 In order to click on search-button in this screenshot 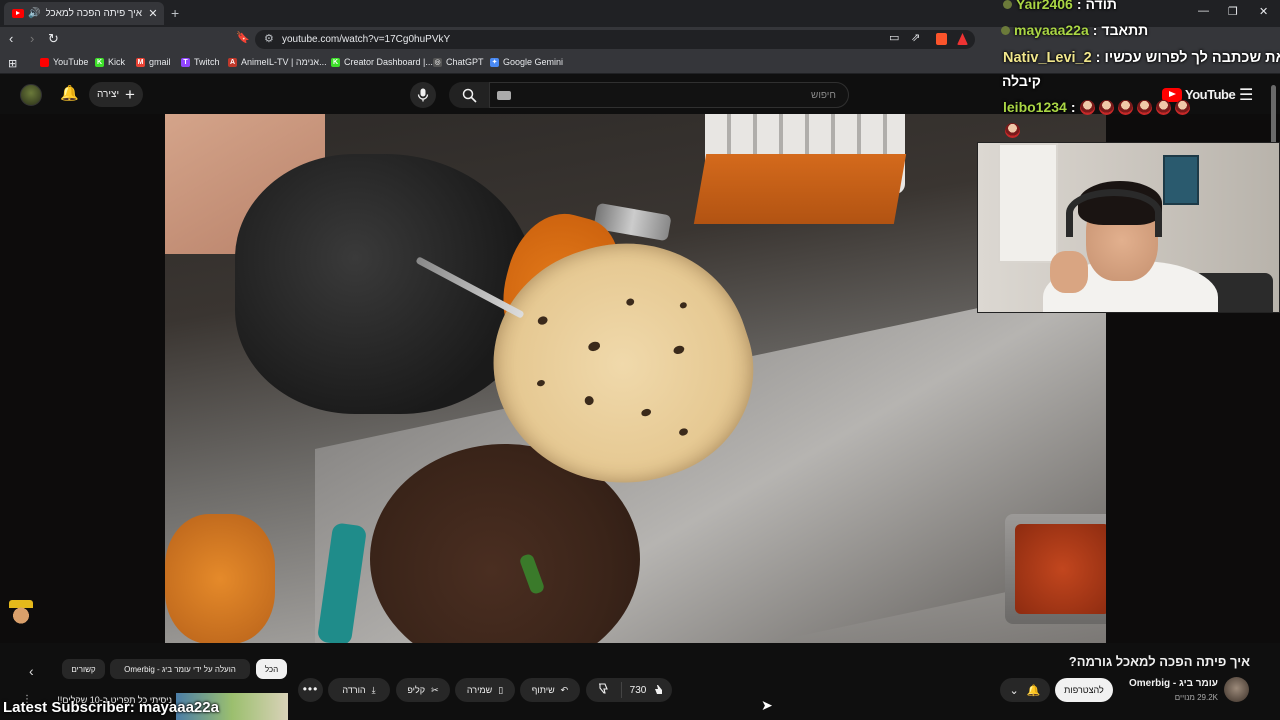, I will do `click(469, 95)`.